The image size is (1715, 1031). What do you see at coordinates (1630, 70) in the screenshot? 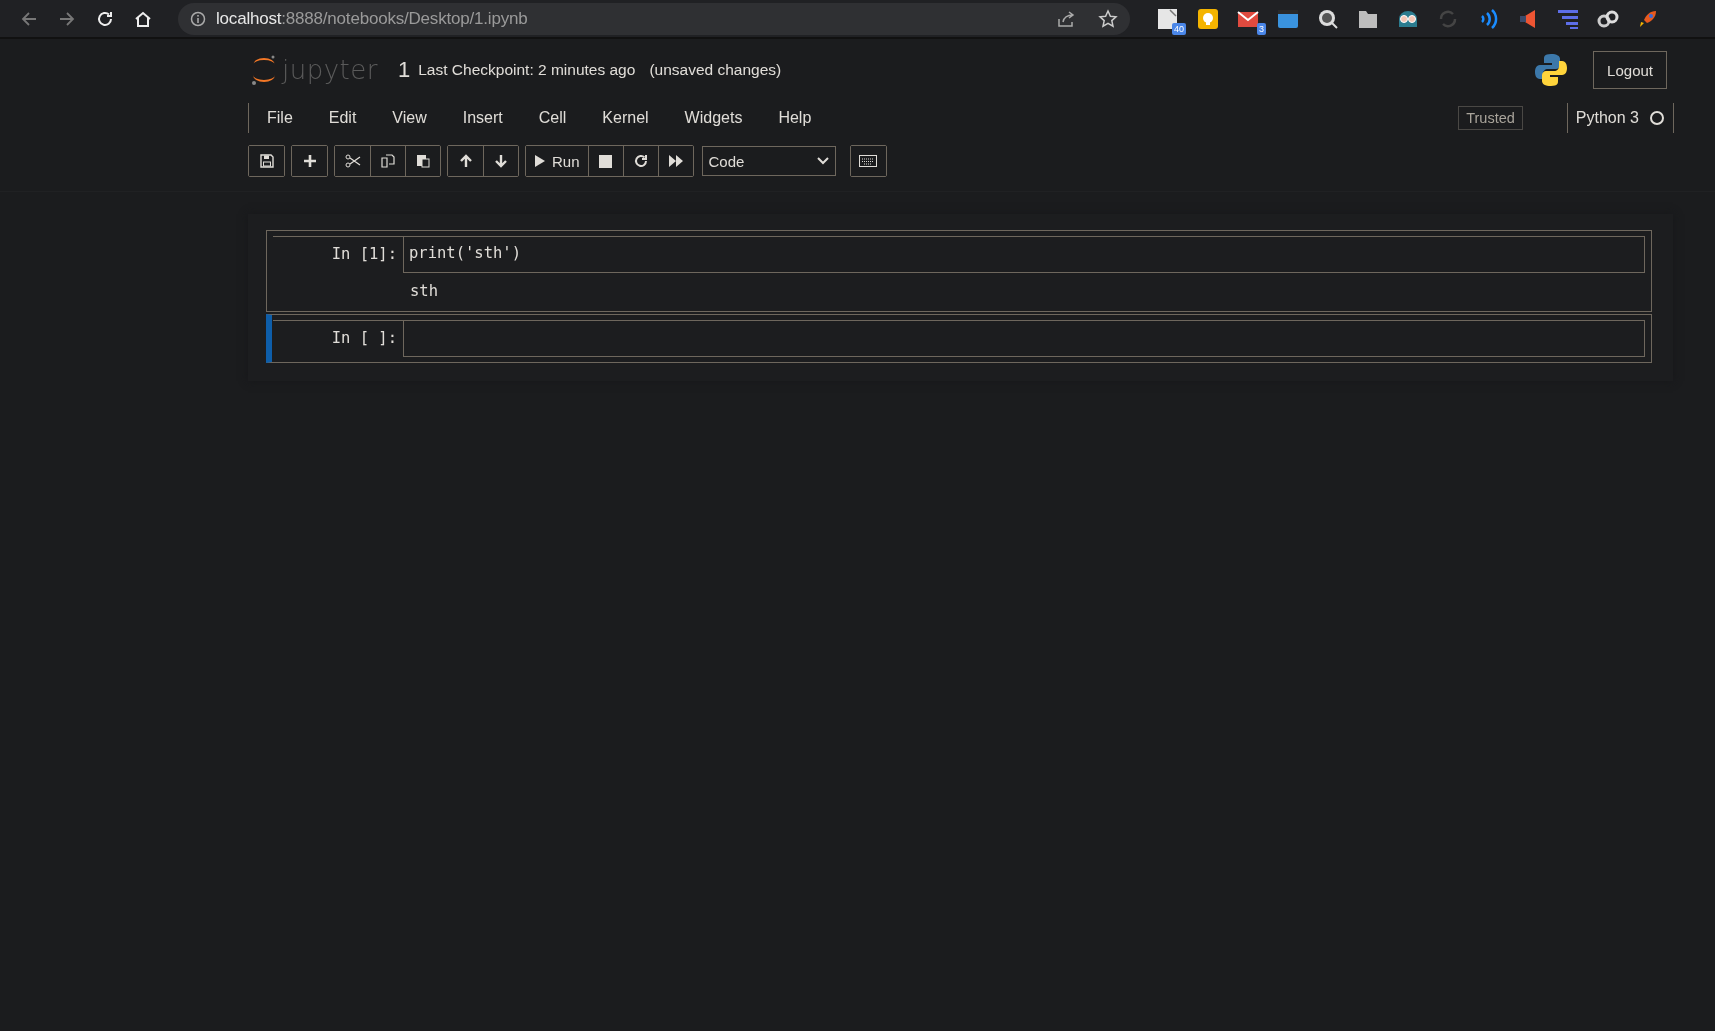
I see `logout-button: Logout` at bounding box center [1630, 70].